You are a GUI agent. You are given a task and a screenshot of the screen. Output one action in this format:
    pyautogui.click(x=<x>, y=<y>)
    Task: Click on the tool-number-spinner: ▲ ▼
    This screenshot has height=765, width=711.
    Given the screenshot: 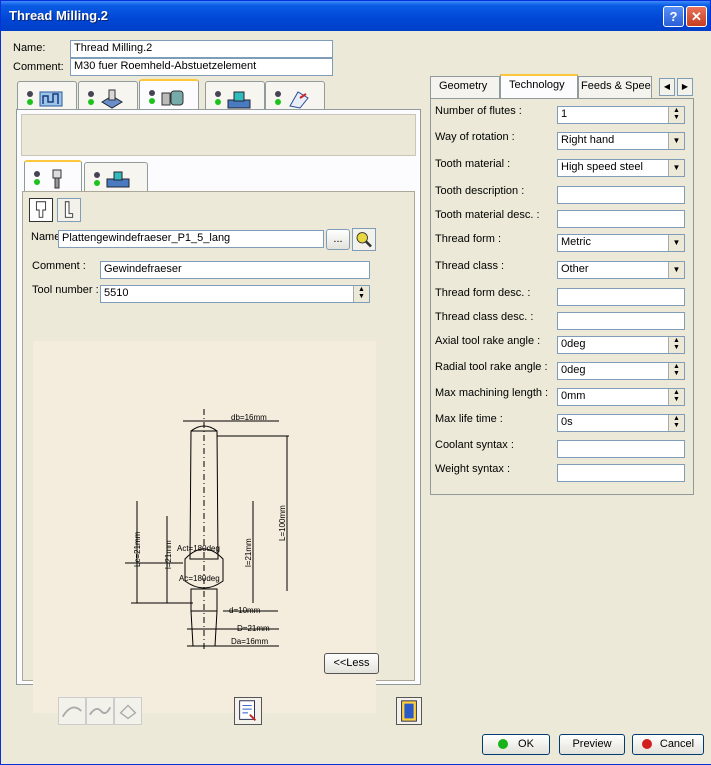 What is the action you would take?
    pyautogui.click(x=361, y=294)
    